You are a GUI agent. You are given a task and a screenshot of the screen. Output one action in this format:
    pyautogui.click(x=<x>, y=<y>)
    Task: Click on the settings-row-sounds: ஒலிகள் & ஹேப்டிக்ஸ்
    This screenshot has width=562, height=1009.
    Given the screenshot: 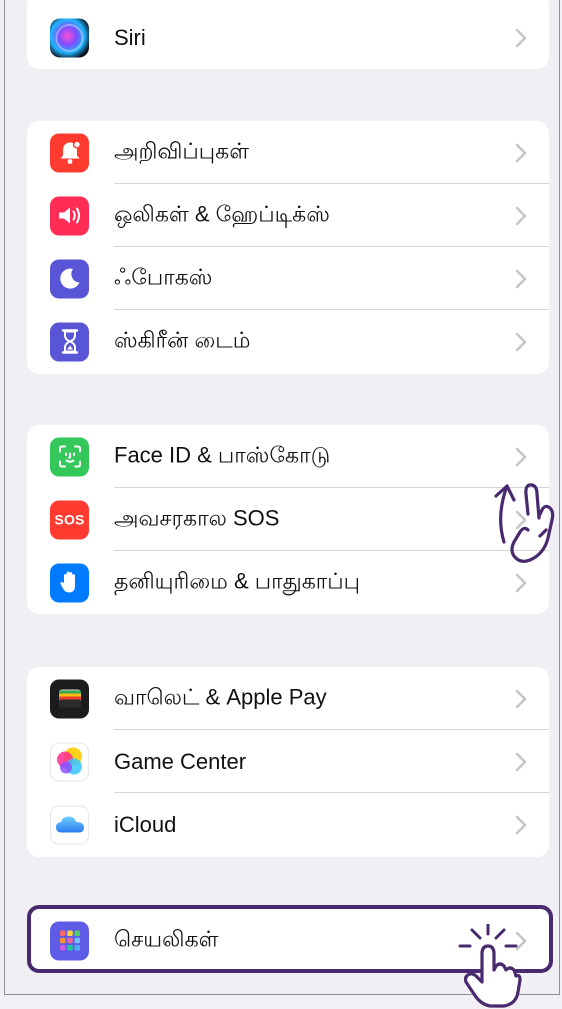 What is the action you would take?
    pyautogui.click(x=288, y=215)
    